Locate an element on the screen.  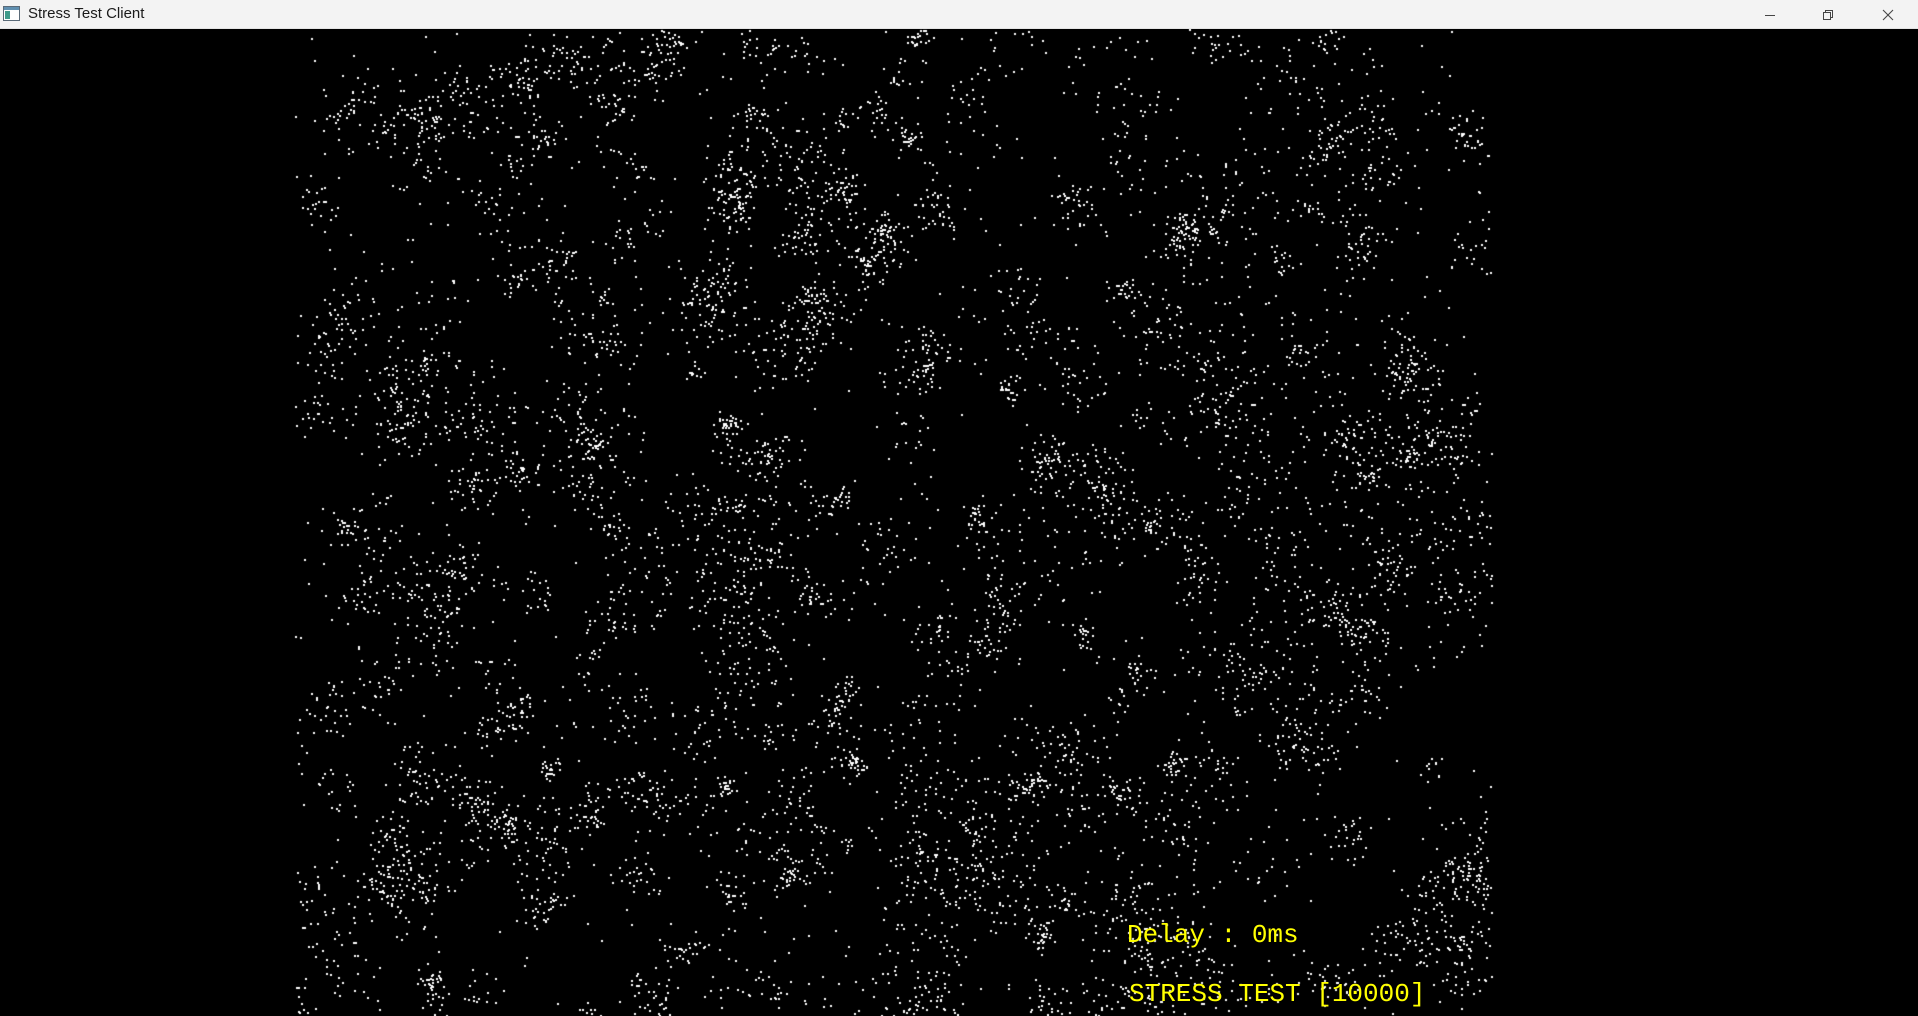
app-window-icon is located at coordinates (11, 13).